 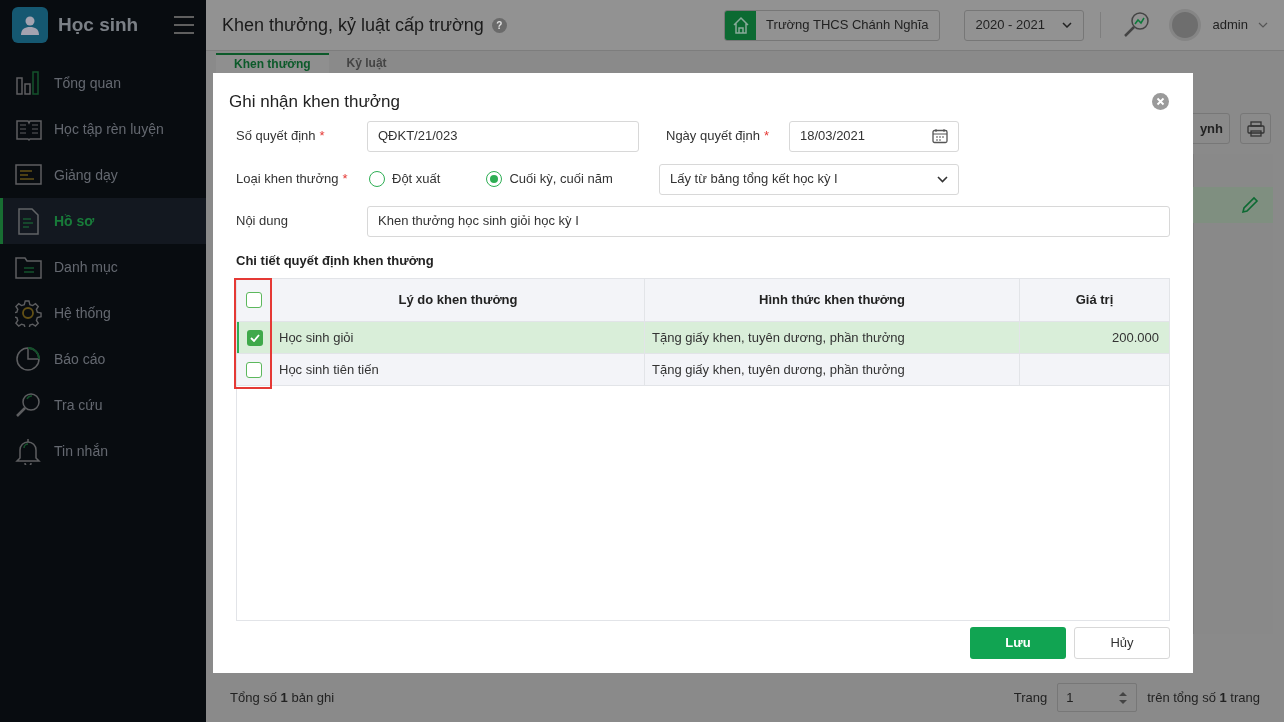 I want to click on sidebar-item: Giảng dạy, so click(x=103, y=175).